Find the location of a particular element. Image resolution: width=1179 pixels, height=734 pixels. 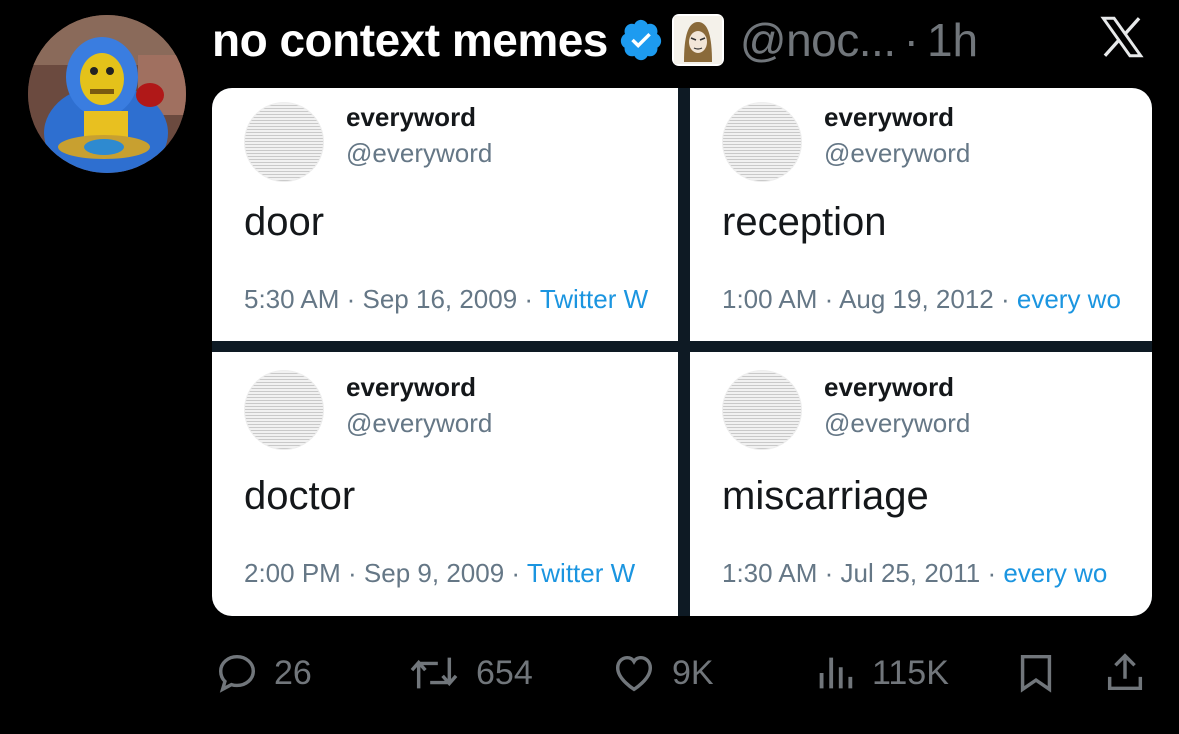

share-icon is located at coordinates (1125, 672).